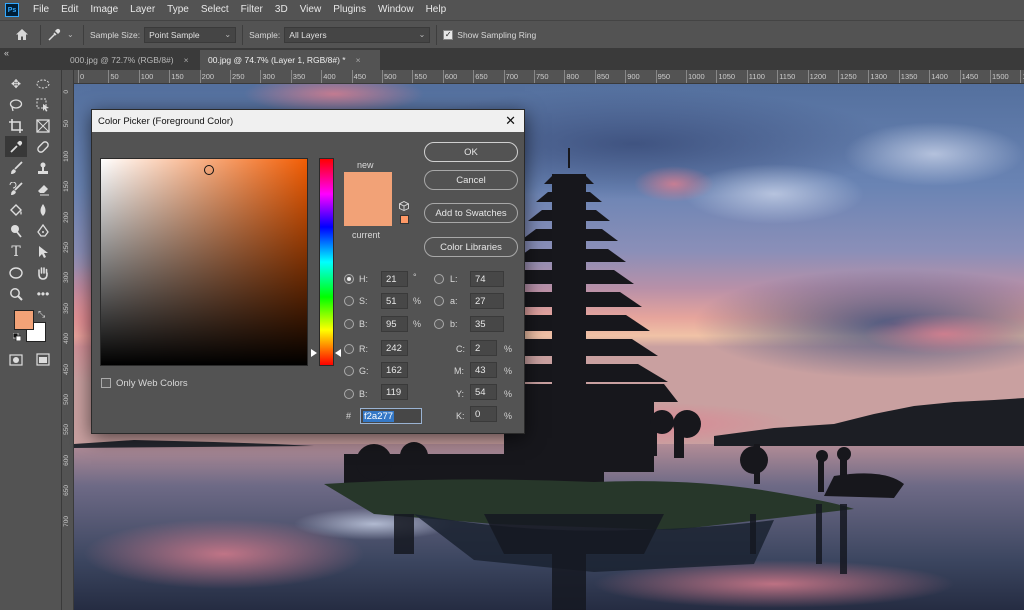  Describe the element at coordinates (349, 371) in the screenshot. I see `green-radio` at that location.